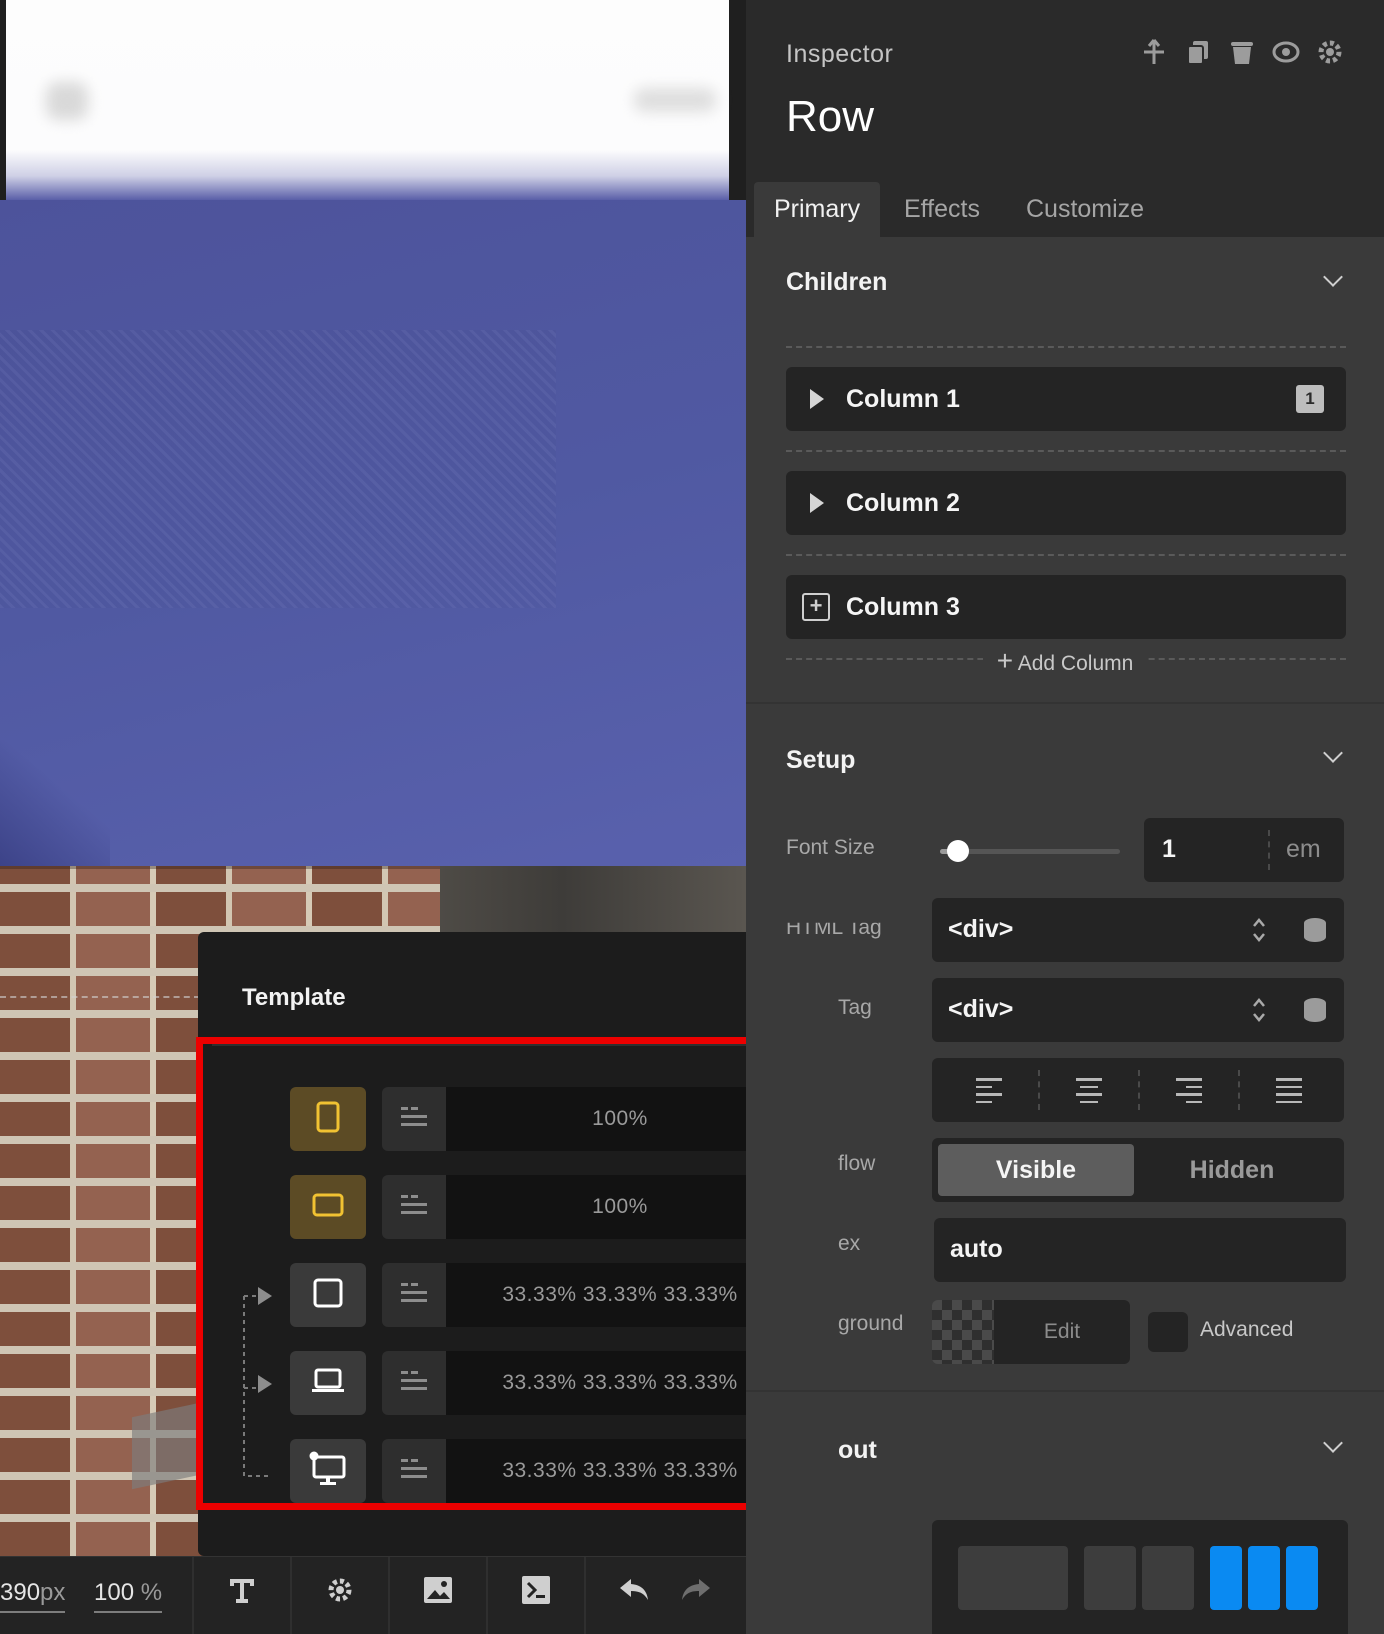 The width and height of the screenshot is (1384, 1634). Describe the element at coordinates (1062, 1332) in the screenshot. I see `background-edit-button: Edit` at that location.